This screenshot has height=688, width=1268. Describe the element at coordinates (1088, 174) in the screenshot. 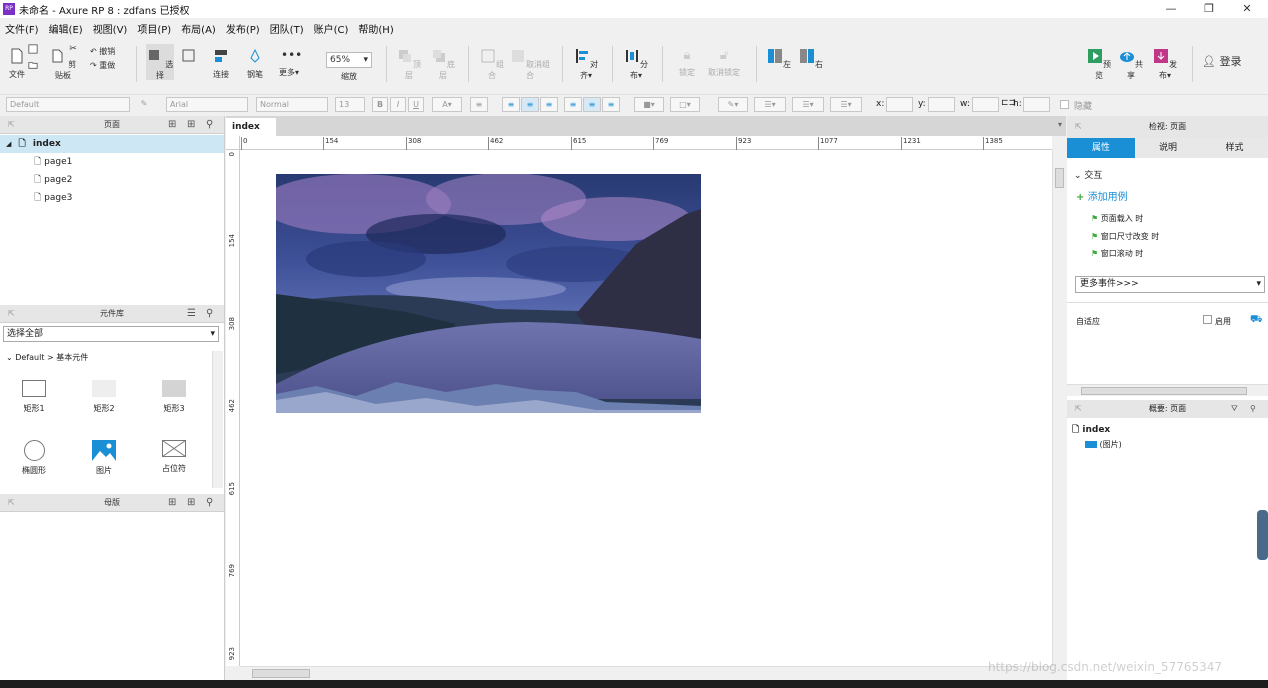

I see `interaction-section: ⌄ 交互` at that location.